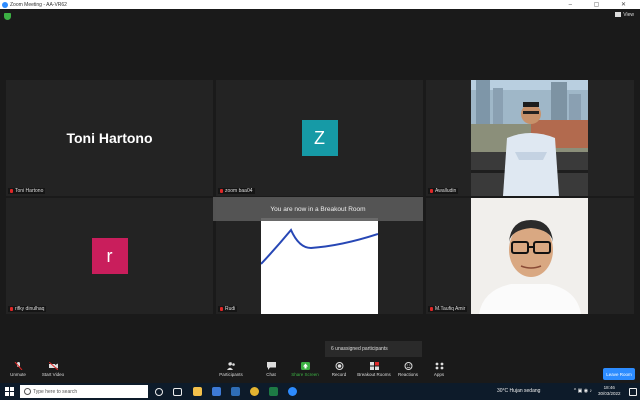 This screenshot has width=640, height=400. What do you see at coordinates (7, 16) in the screenshot?
I see `shield-icon` at bounding box center [7, 16].